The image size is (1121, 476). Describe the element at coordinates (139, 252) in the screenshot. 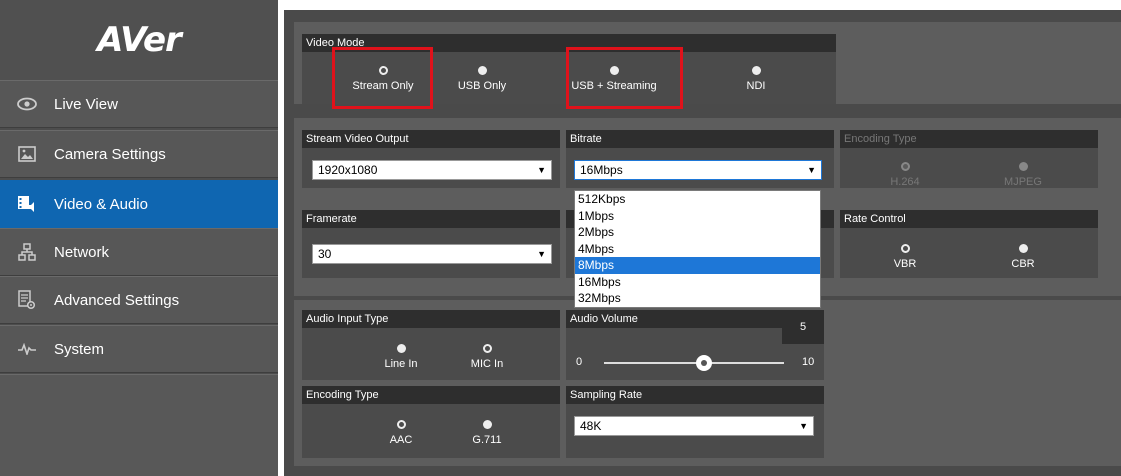

I see `sidebar-item-network: Network` at that location.